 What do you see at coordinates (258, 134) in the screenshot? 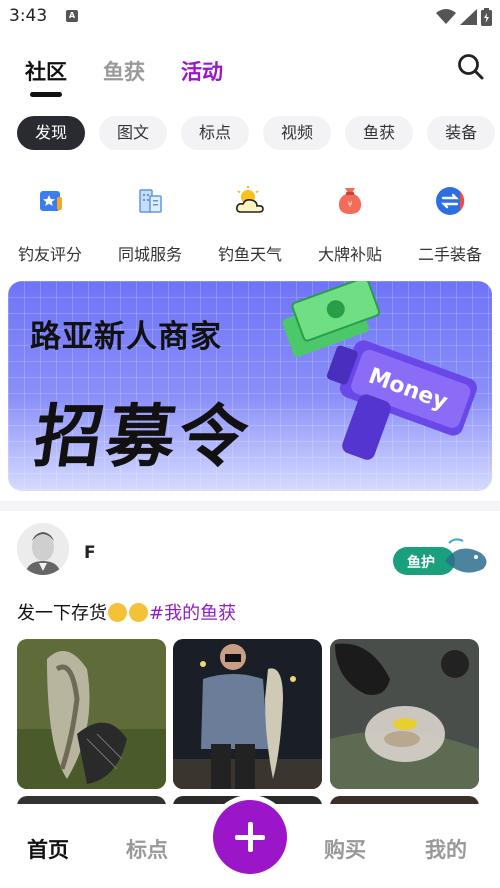
I see `category-chips: 发现 图文 标点 视频 鱼获 装备` at bounding box center [258, 134].